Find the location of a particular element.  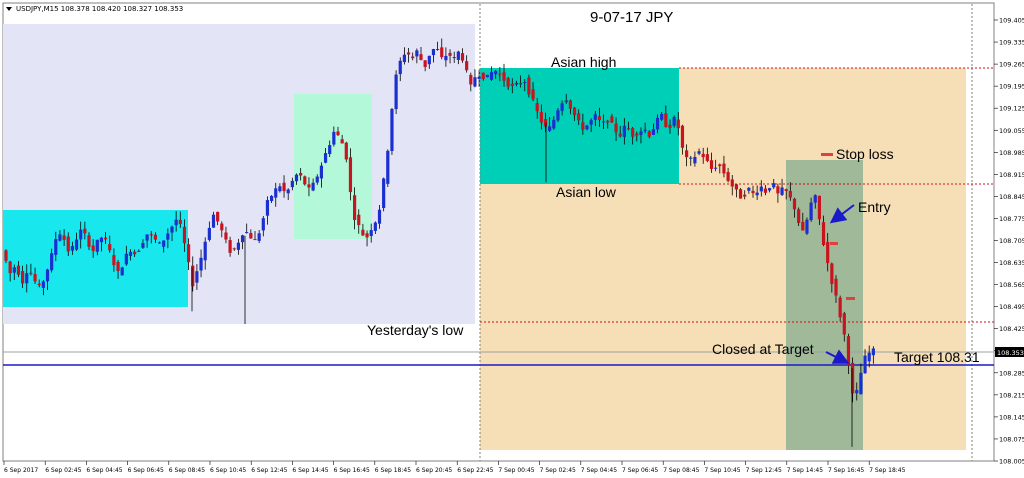

x-tick-label: 7 Sep 08:45 is located at coordinates (681, 470).